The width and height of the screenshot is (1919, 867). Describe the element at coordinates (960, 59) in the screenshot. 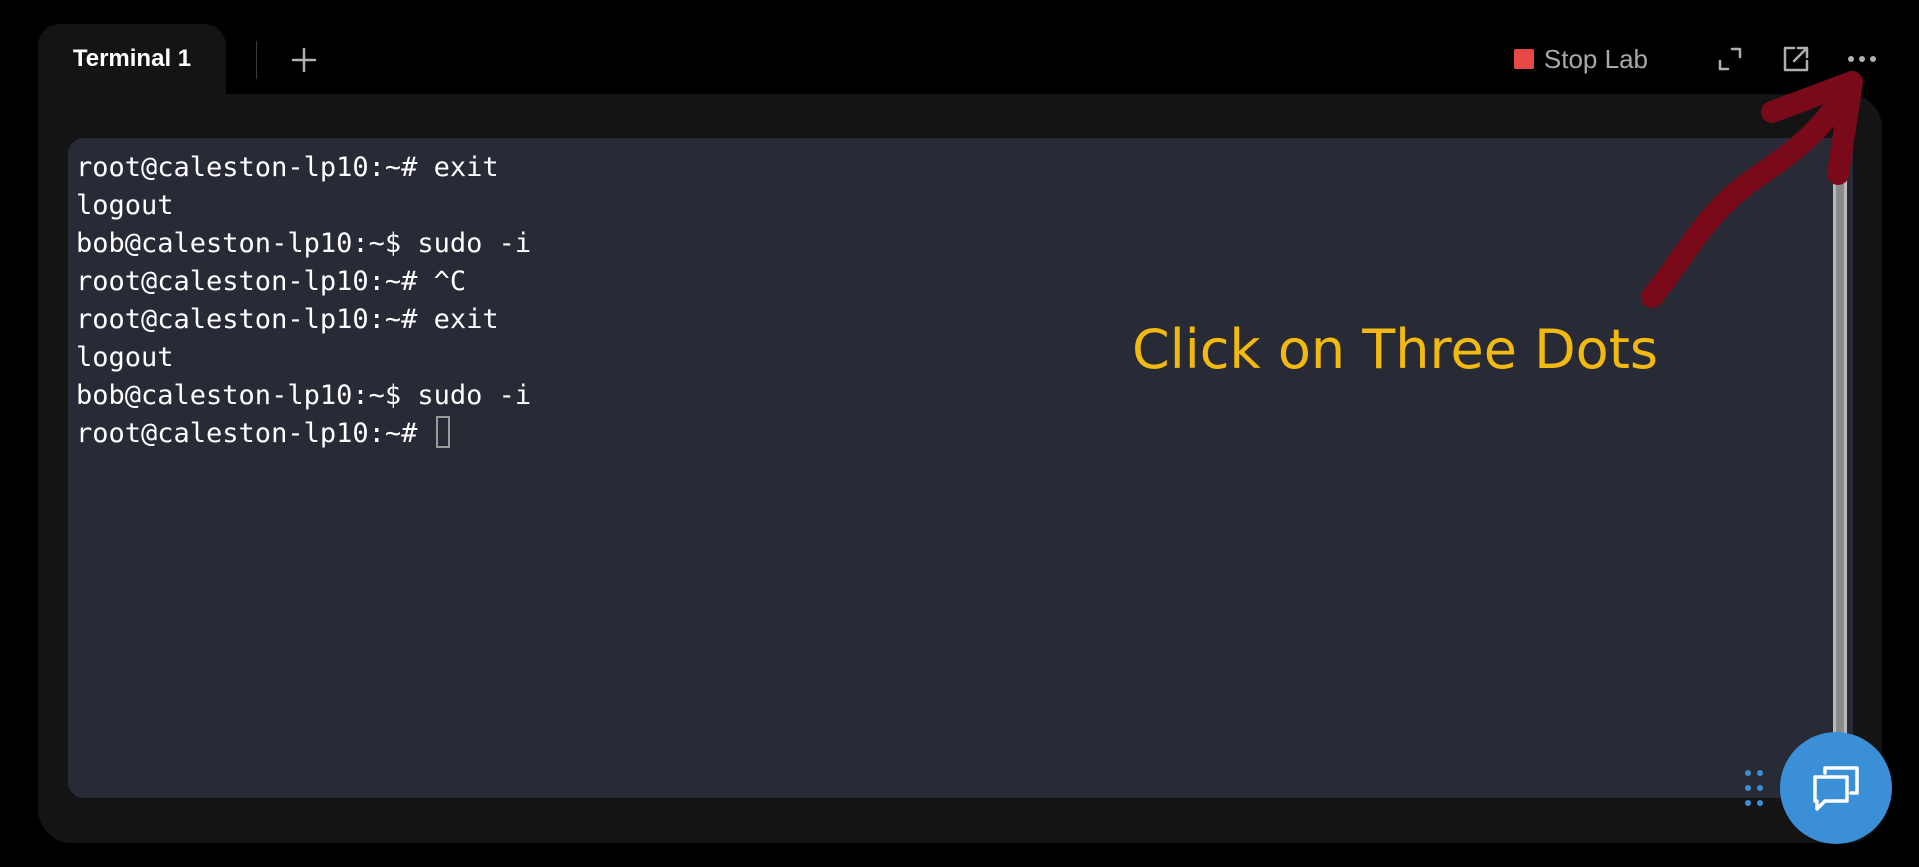

I see `tab-bar: Terminal 1 Stop Lab` at that location.